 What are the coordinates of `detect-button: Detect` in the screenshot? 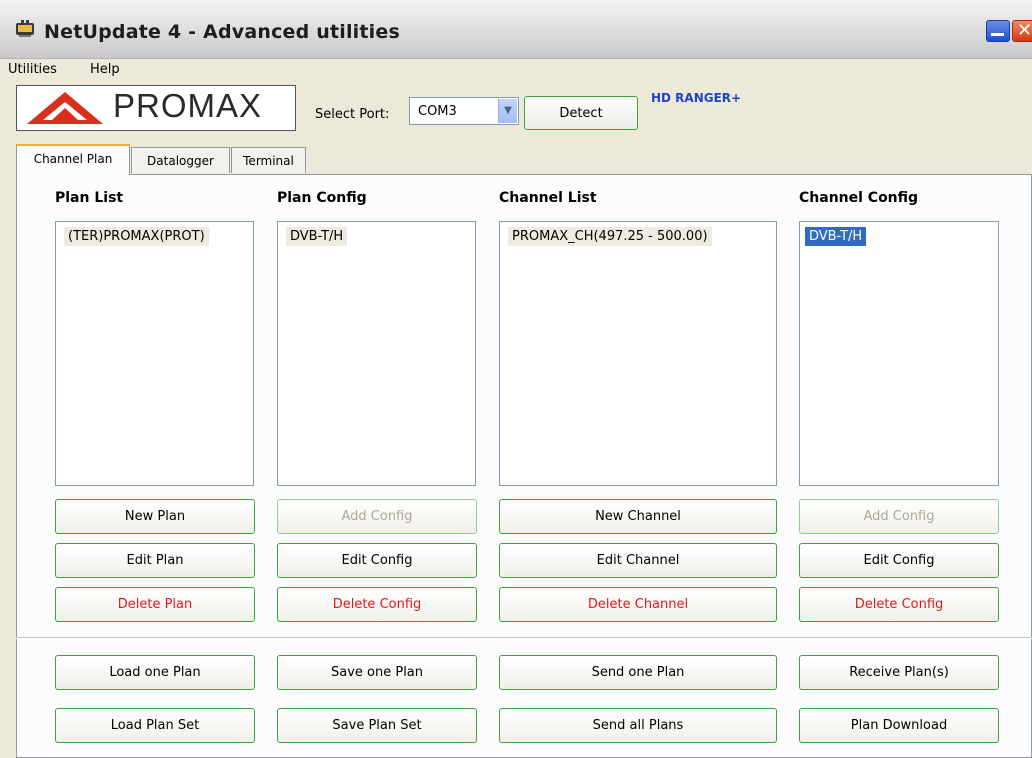 It's located at (581, 113).